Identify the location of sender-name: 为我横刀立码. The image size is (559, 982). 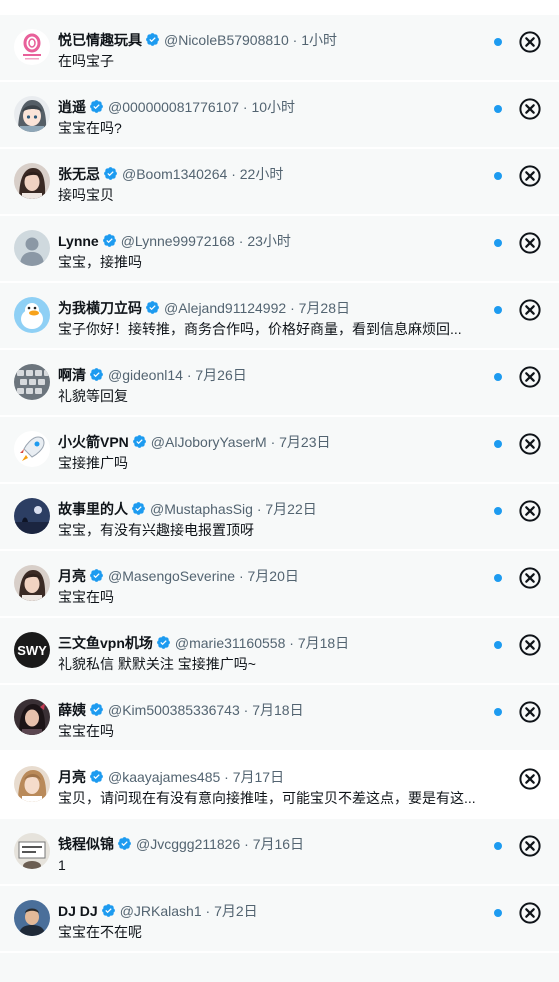
(100, 308).